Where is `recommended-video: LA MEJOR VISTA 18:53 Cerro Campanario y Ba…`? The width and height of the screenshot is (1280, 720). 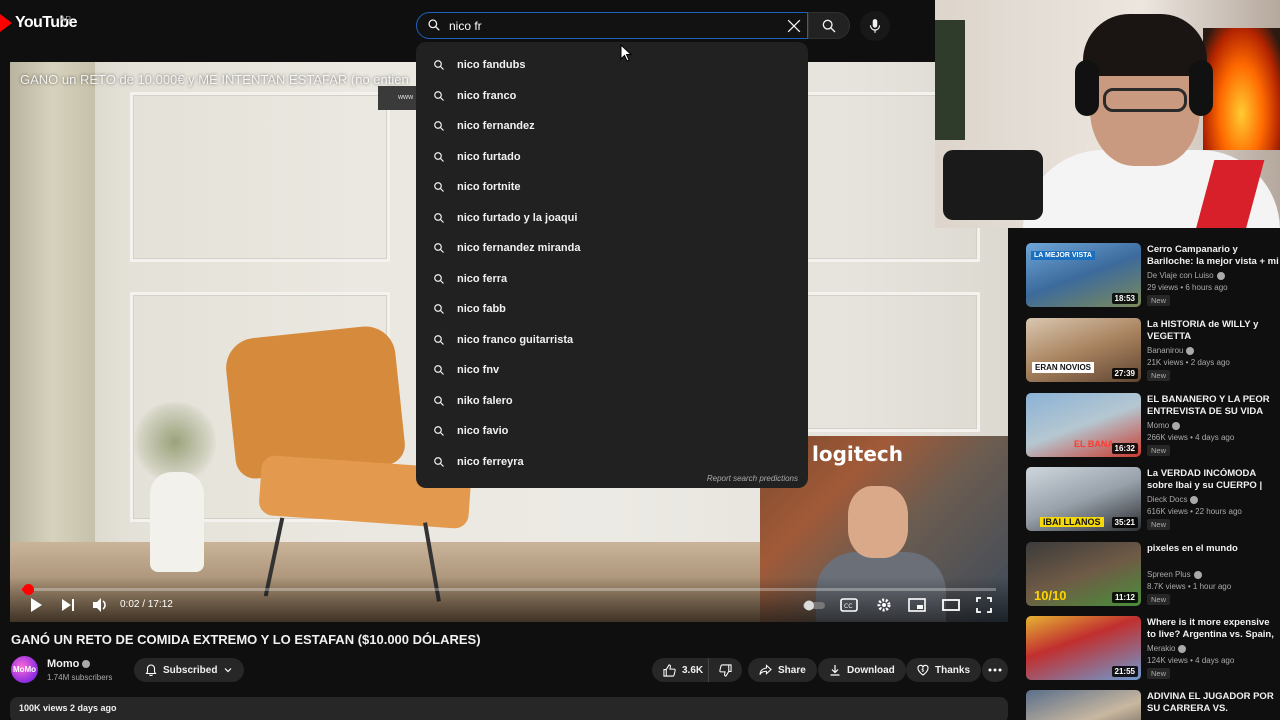
recommended-video: LA MEJOR VISTA 18:53 Cerro Campanario y Ba… is located at coordinates (1153, 276).